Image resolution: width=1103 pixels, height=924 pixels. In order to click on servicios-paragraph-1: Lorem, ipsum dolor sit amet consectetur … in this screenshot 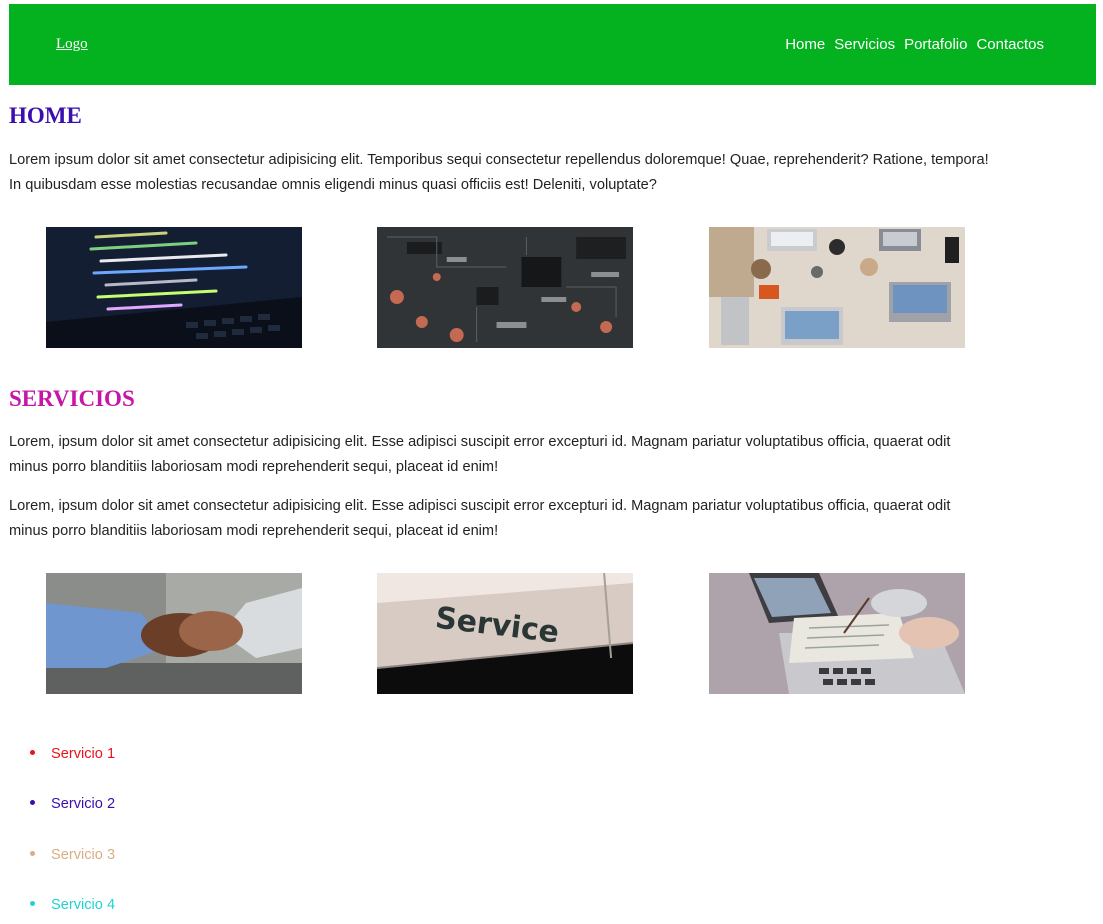, I will do `click(480, 454)`.